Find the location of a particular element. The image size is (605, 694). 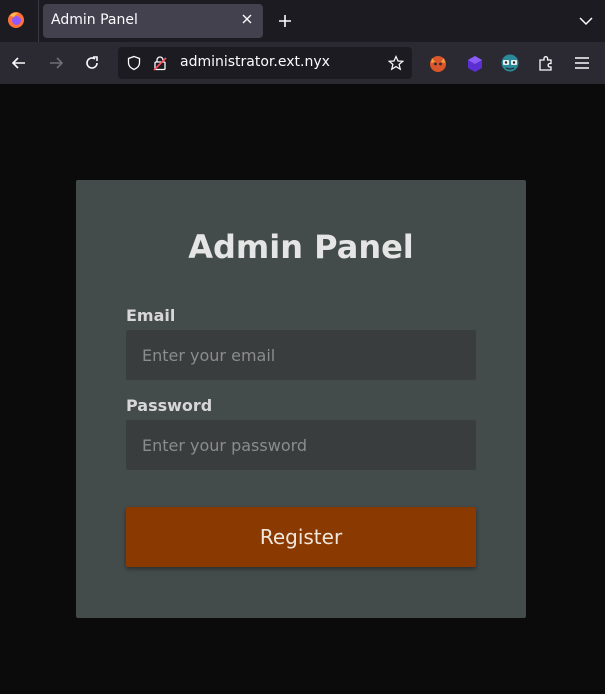

list-all-tabs-chevron-icon is located at coordinates (586, 21).